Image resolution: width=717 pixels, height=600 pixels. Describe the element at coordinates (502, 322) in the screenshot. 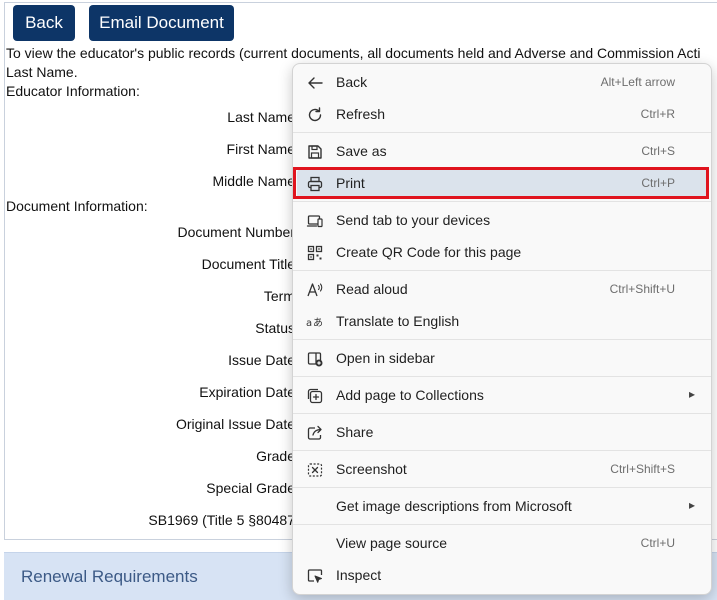

I see `menu-item-translate: aあ Translate to English` at that location.